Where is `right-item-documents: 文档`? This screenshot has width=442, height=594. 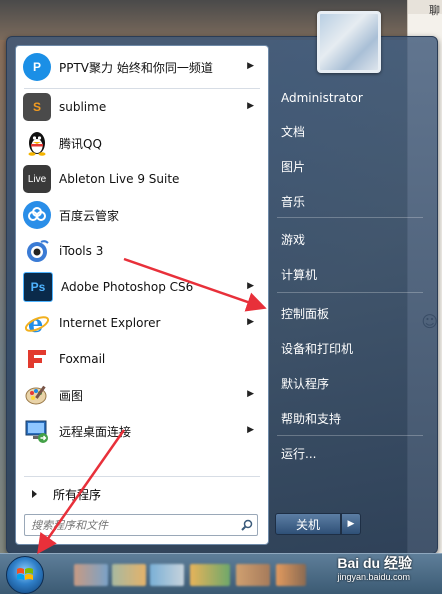 right-item-documents: 文档 is located at coordinates (353, 131).